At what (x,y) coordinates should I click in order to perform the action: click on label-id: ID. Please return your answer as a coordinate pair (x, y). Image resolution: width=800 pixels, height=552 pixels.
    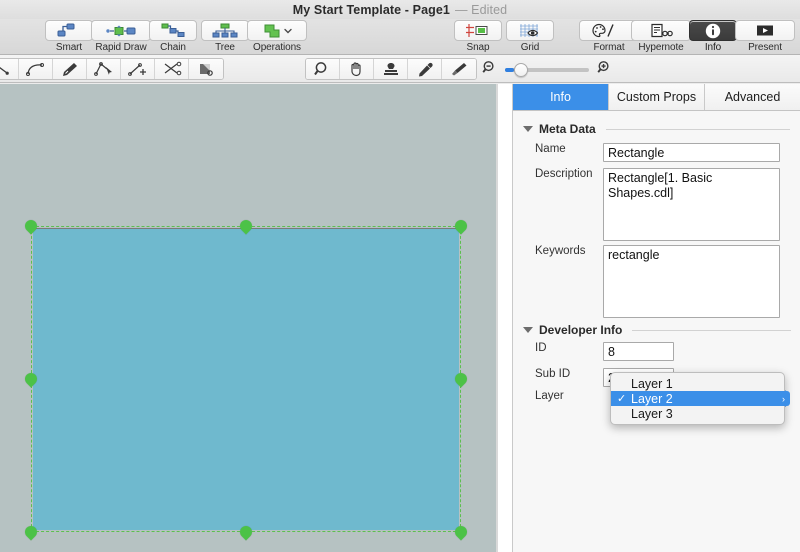
    Looking at the image, I should click on (541, 348).